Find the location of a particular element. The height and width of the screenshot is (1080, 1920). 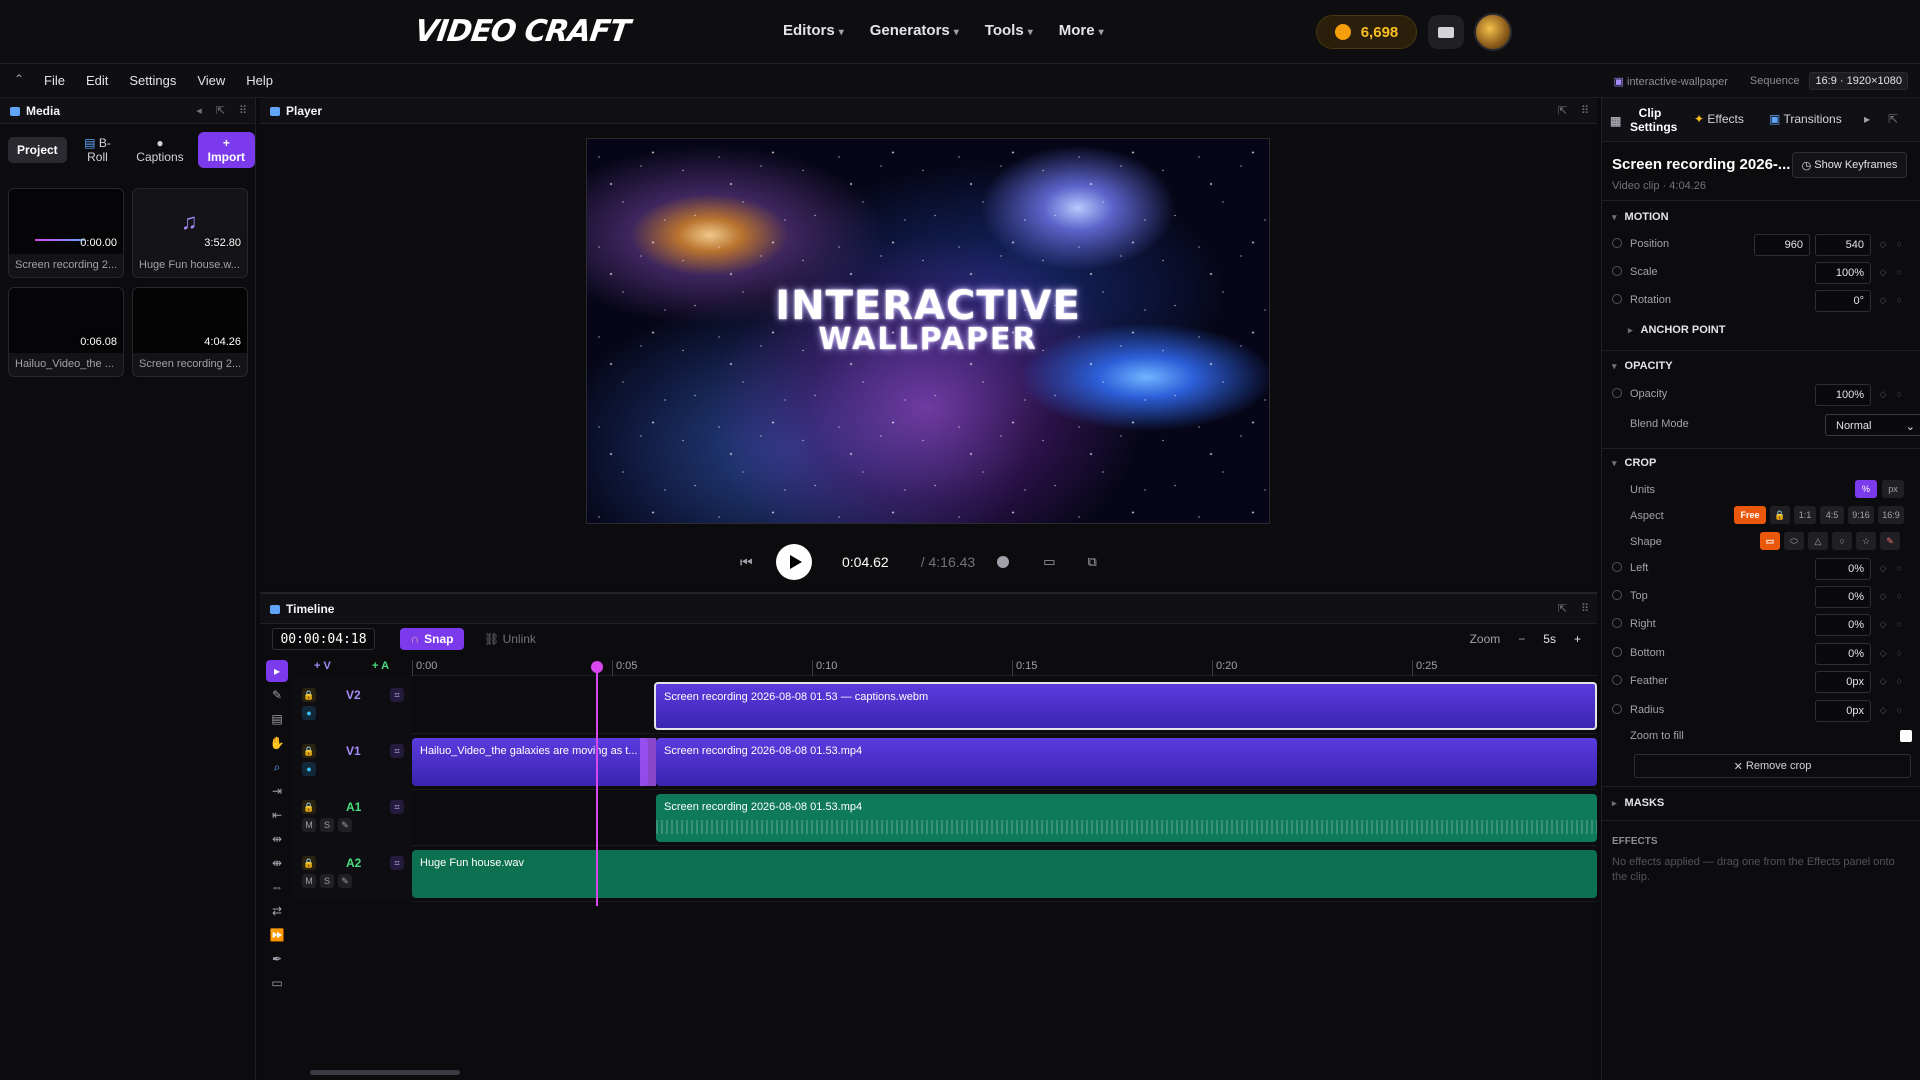

position-y-input: 540 is located at coordinates (1843, 245).